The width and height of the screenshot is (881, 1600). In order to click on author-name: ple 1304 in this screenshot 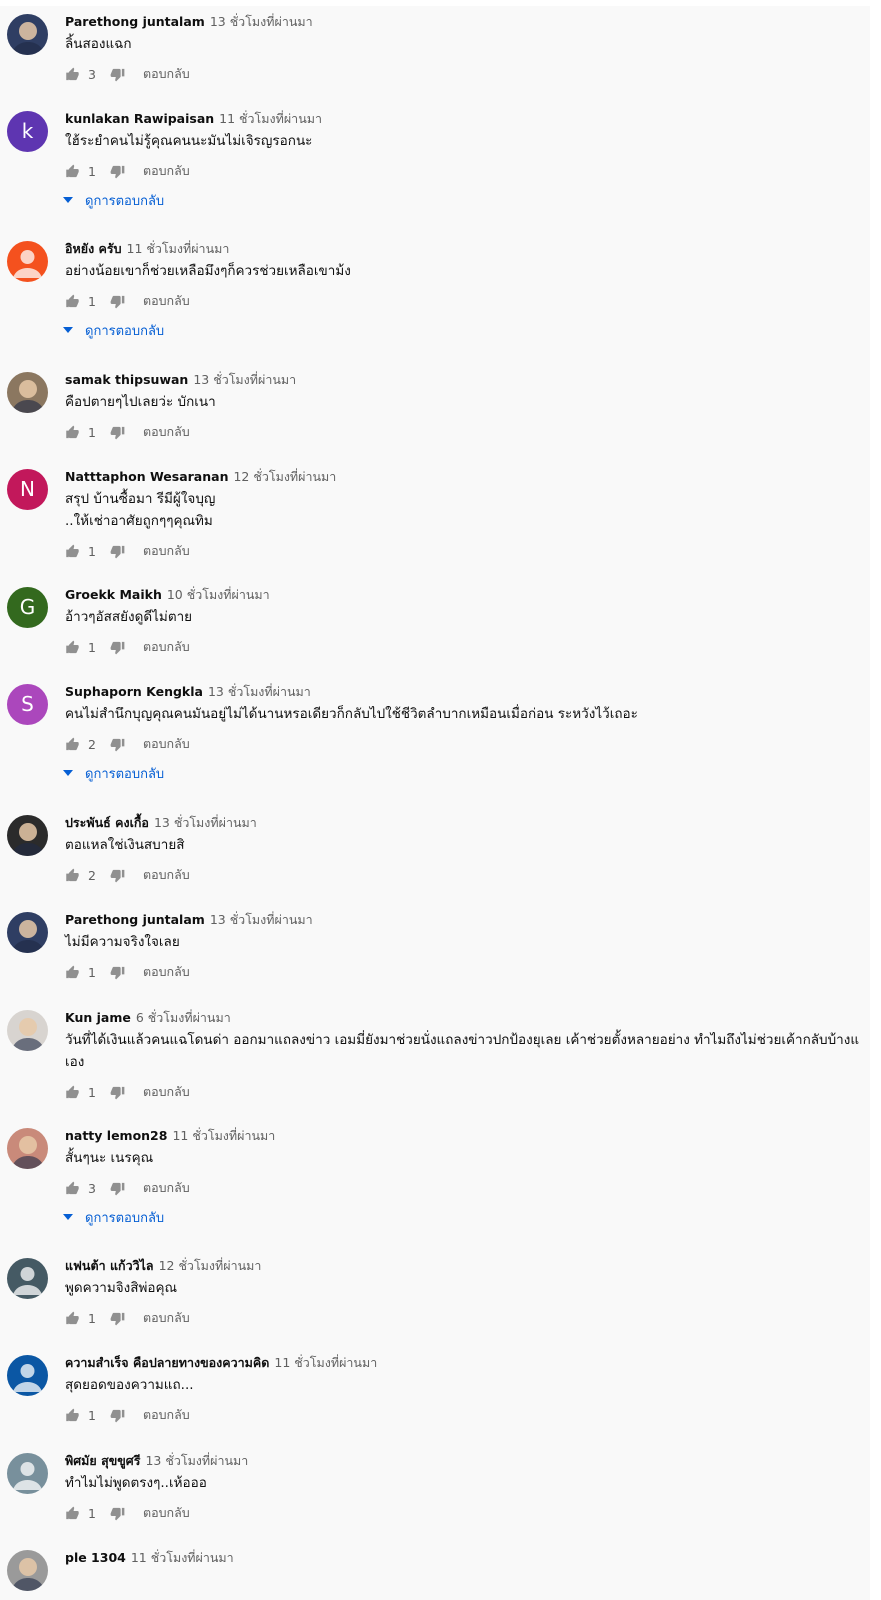, I will do `click(95, 1557)`.